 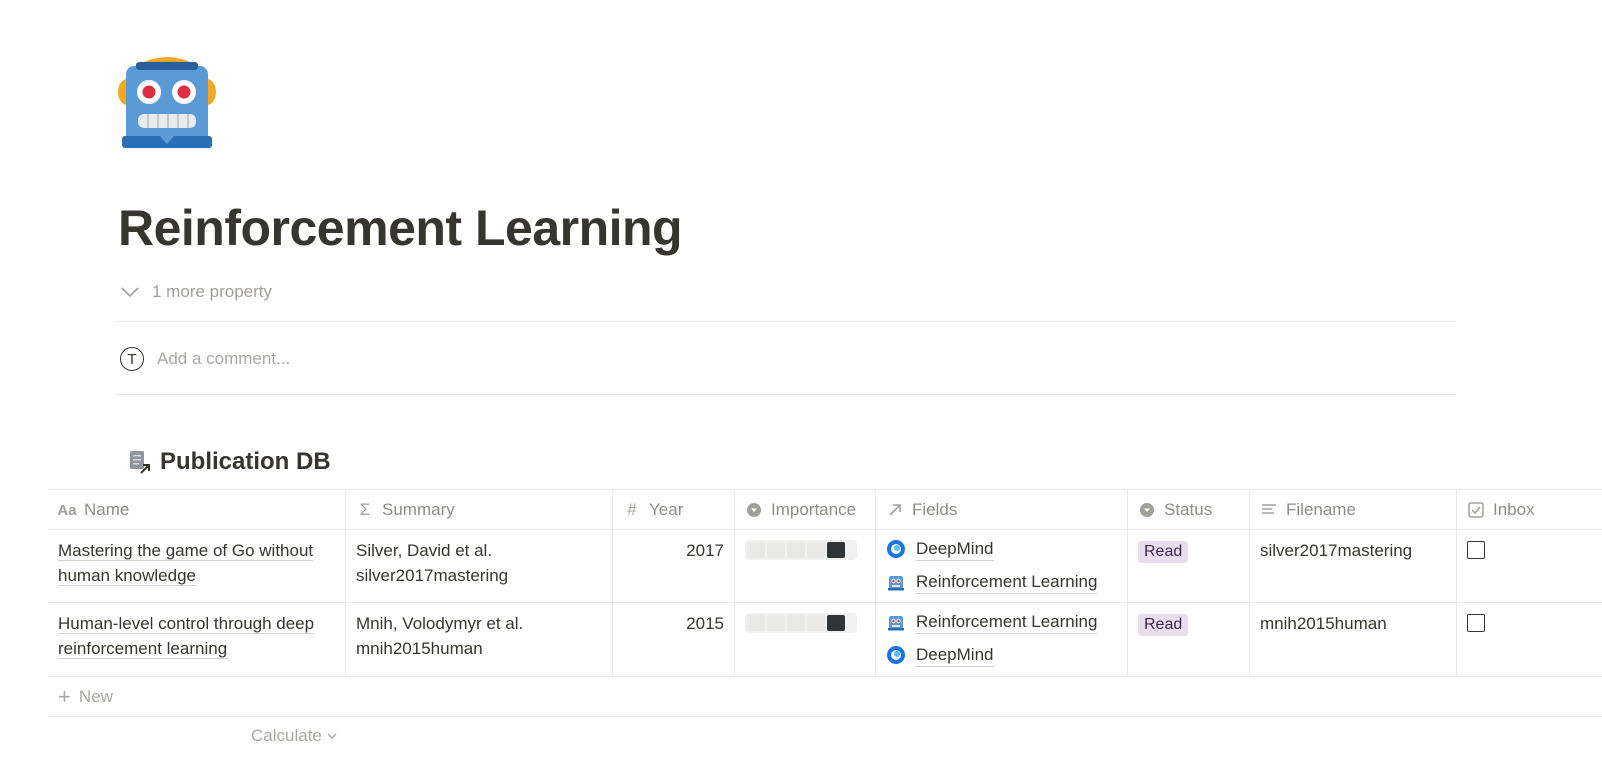 I want to click on avatar: T, so click(x=132, y=359).